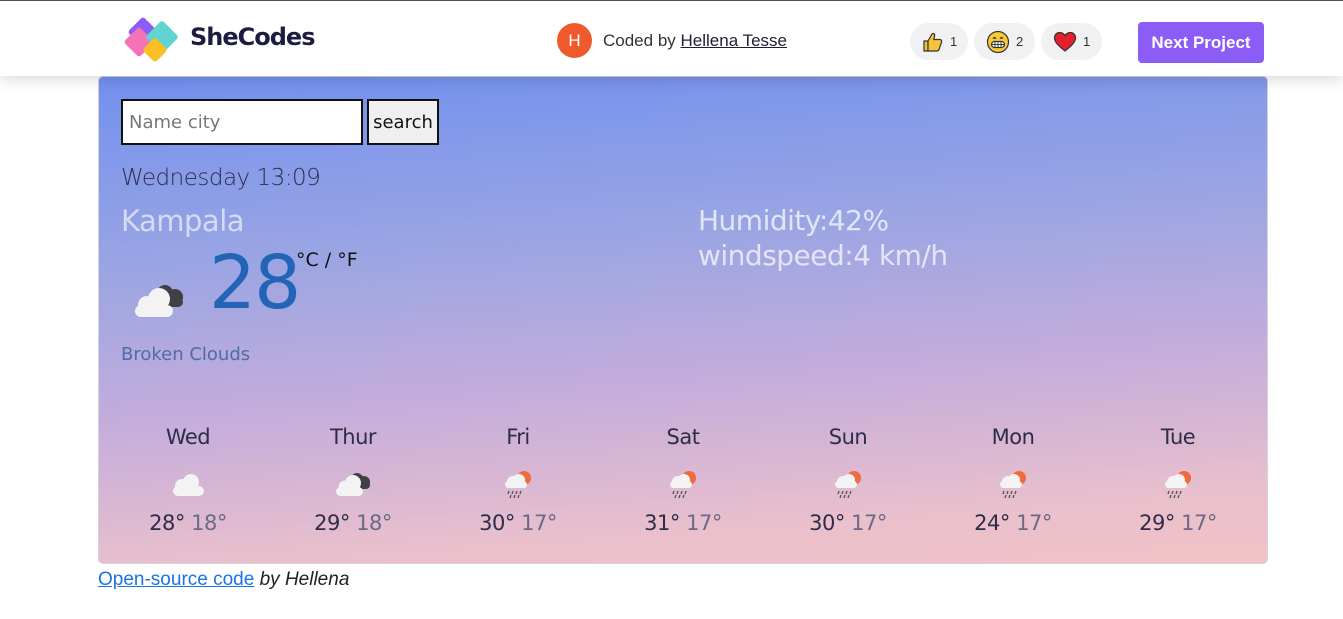  Describe the element at coordinates (252, 37) in the screenshot. I see `brand-name: SheCodes` at that location.